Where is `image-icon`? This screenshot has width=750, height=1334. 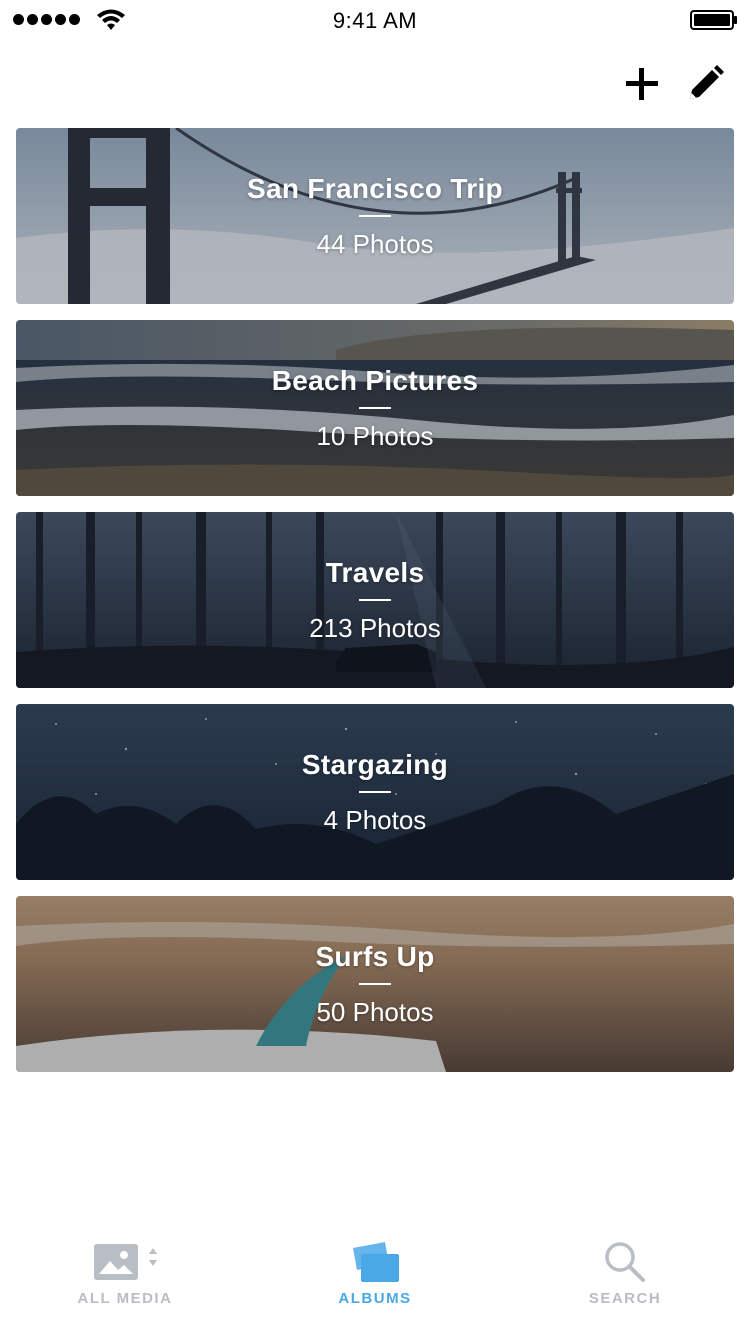
image-icon is located at coordinates (125, 1262).